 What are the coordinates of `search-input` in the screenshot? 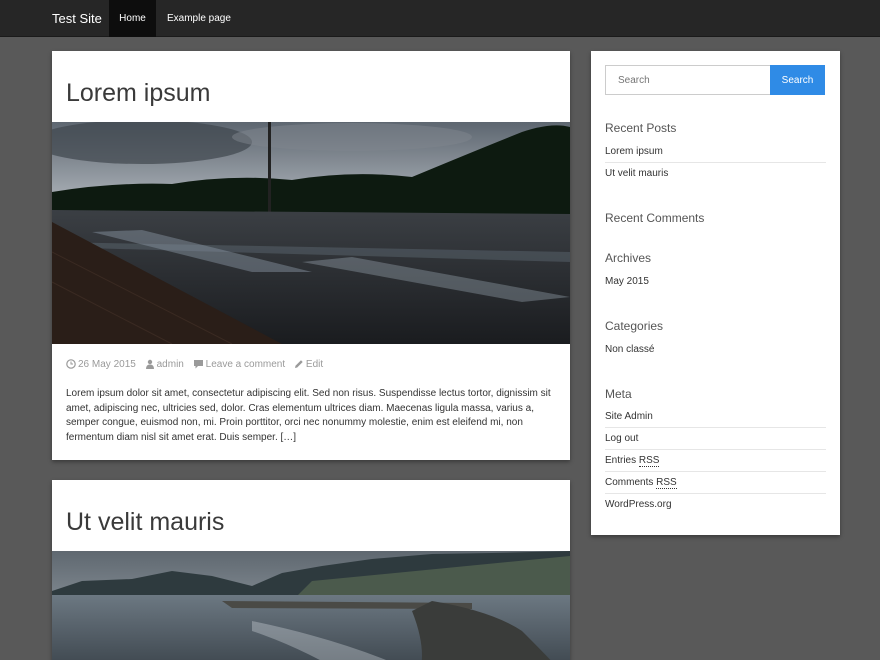 It's located at (688, 80).